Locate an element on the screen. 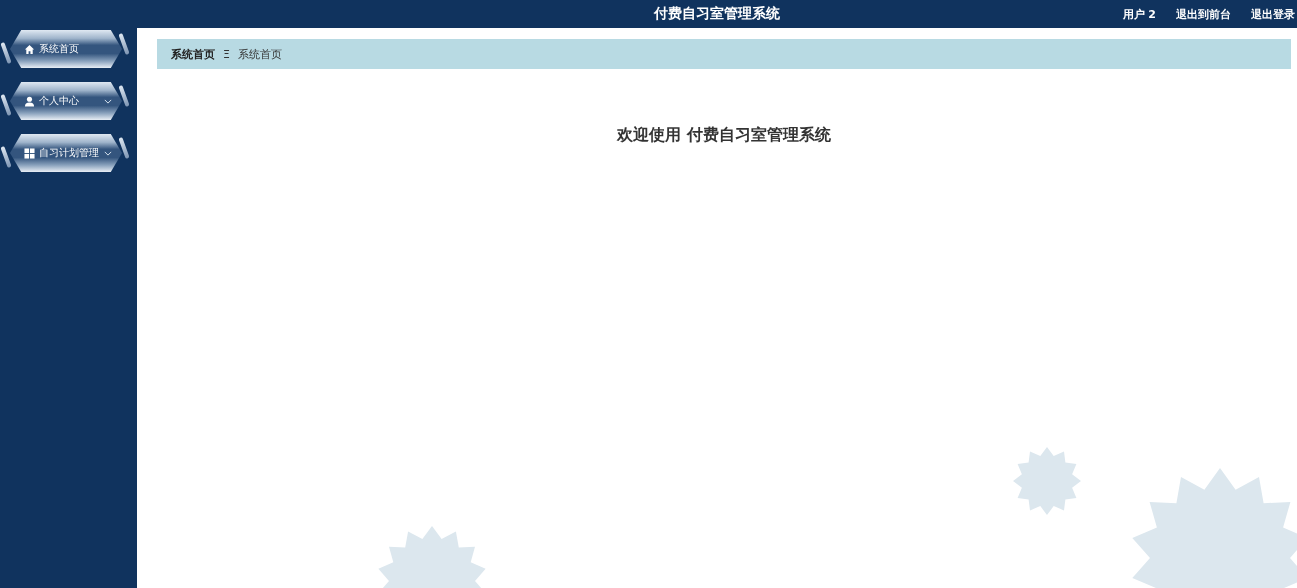 The image size is (1297, 588). breadcrumb-separator: Ξ is located at coordinates (226, 54).